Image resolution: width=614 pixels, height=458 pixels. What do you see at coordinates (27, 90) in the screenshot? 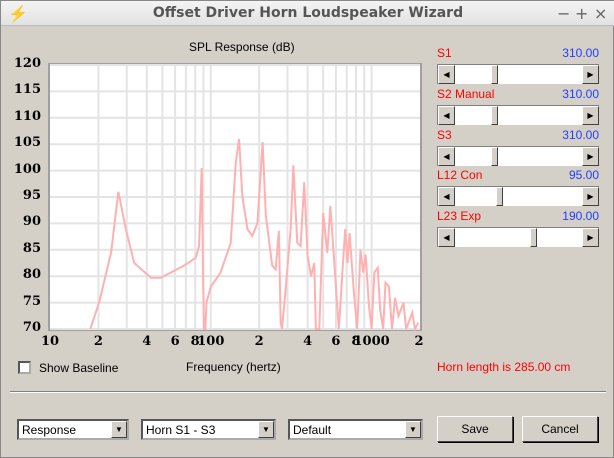
I see `y-tick-label: 115` at bounding box center [27, 90].